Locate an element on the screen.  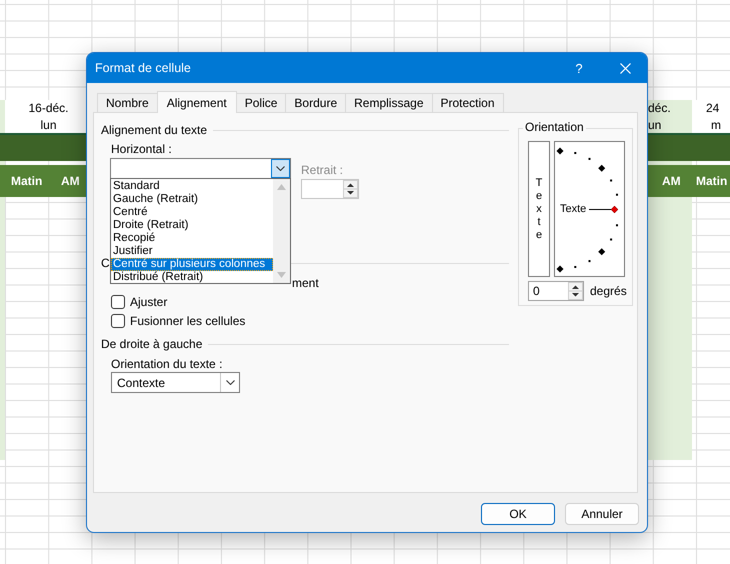
table-cell: m is located at coordinates (711, 124).